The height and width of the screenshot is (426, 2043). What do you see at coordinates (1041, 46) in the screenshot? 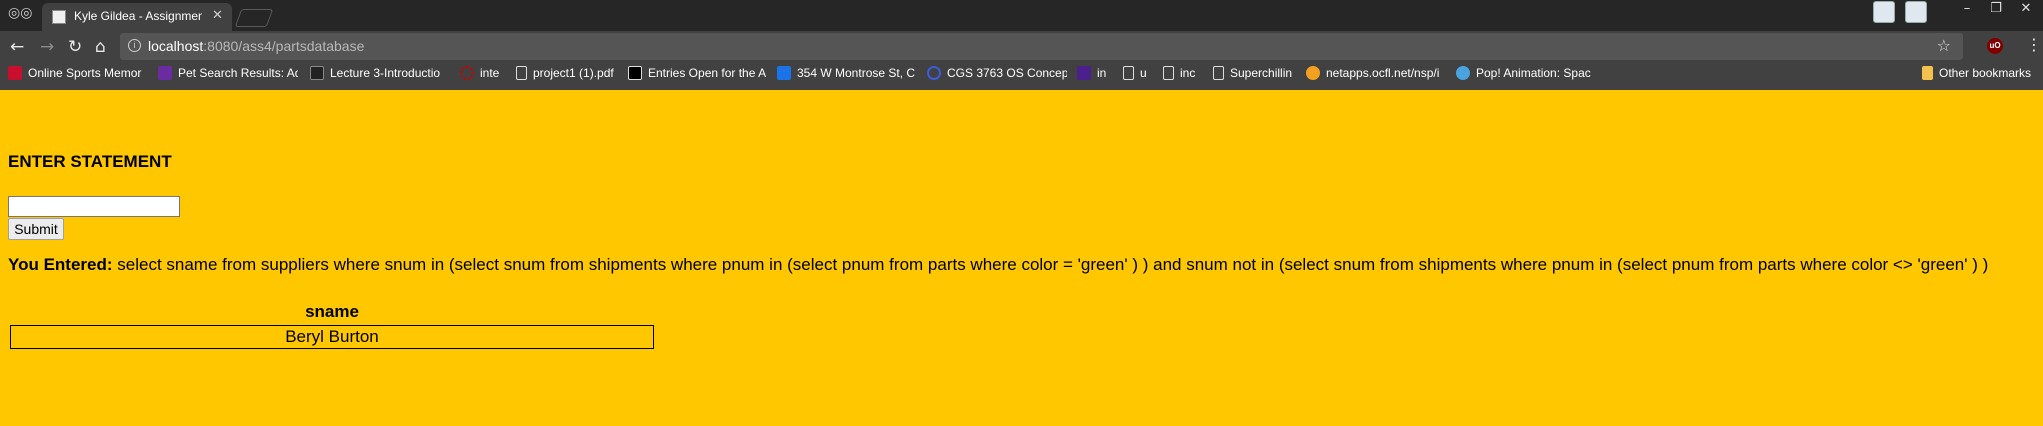
I see `address-bar: i localhost:8080/ass4/partsdatabase ☆` at bounding box center [1041, 46].